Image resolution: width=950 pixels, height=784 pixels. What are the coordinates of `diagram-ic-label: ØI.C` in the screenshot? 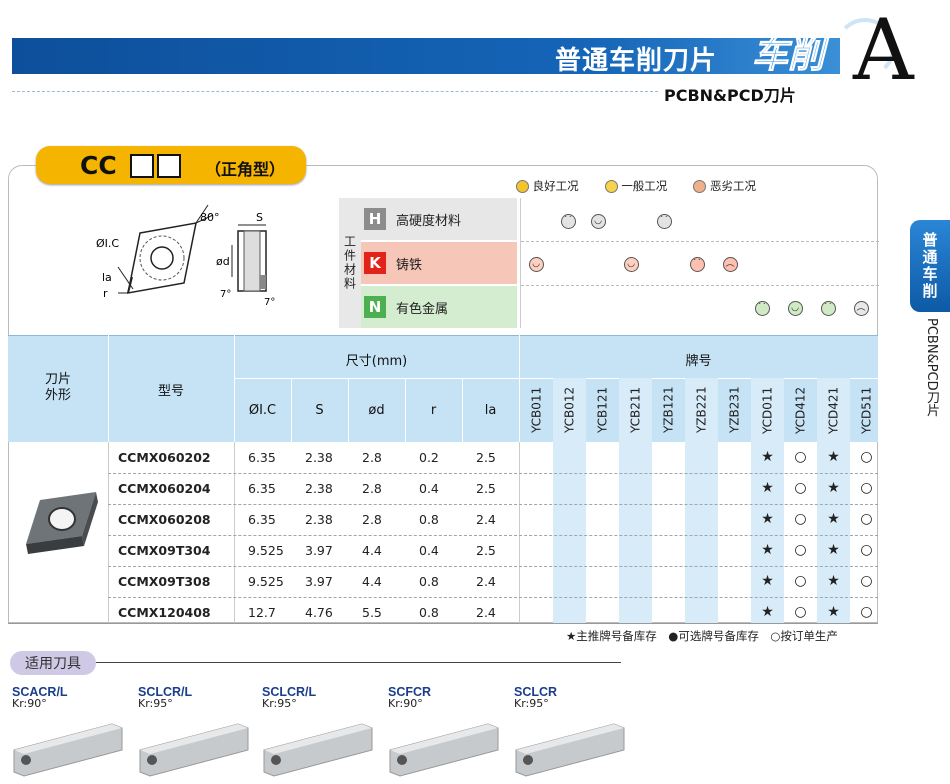 It's located at (107, 243).